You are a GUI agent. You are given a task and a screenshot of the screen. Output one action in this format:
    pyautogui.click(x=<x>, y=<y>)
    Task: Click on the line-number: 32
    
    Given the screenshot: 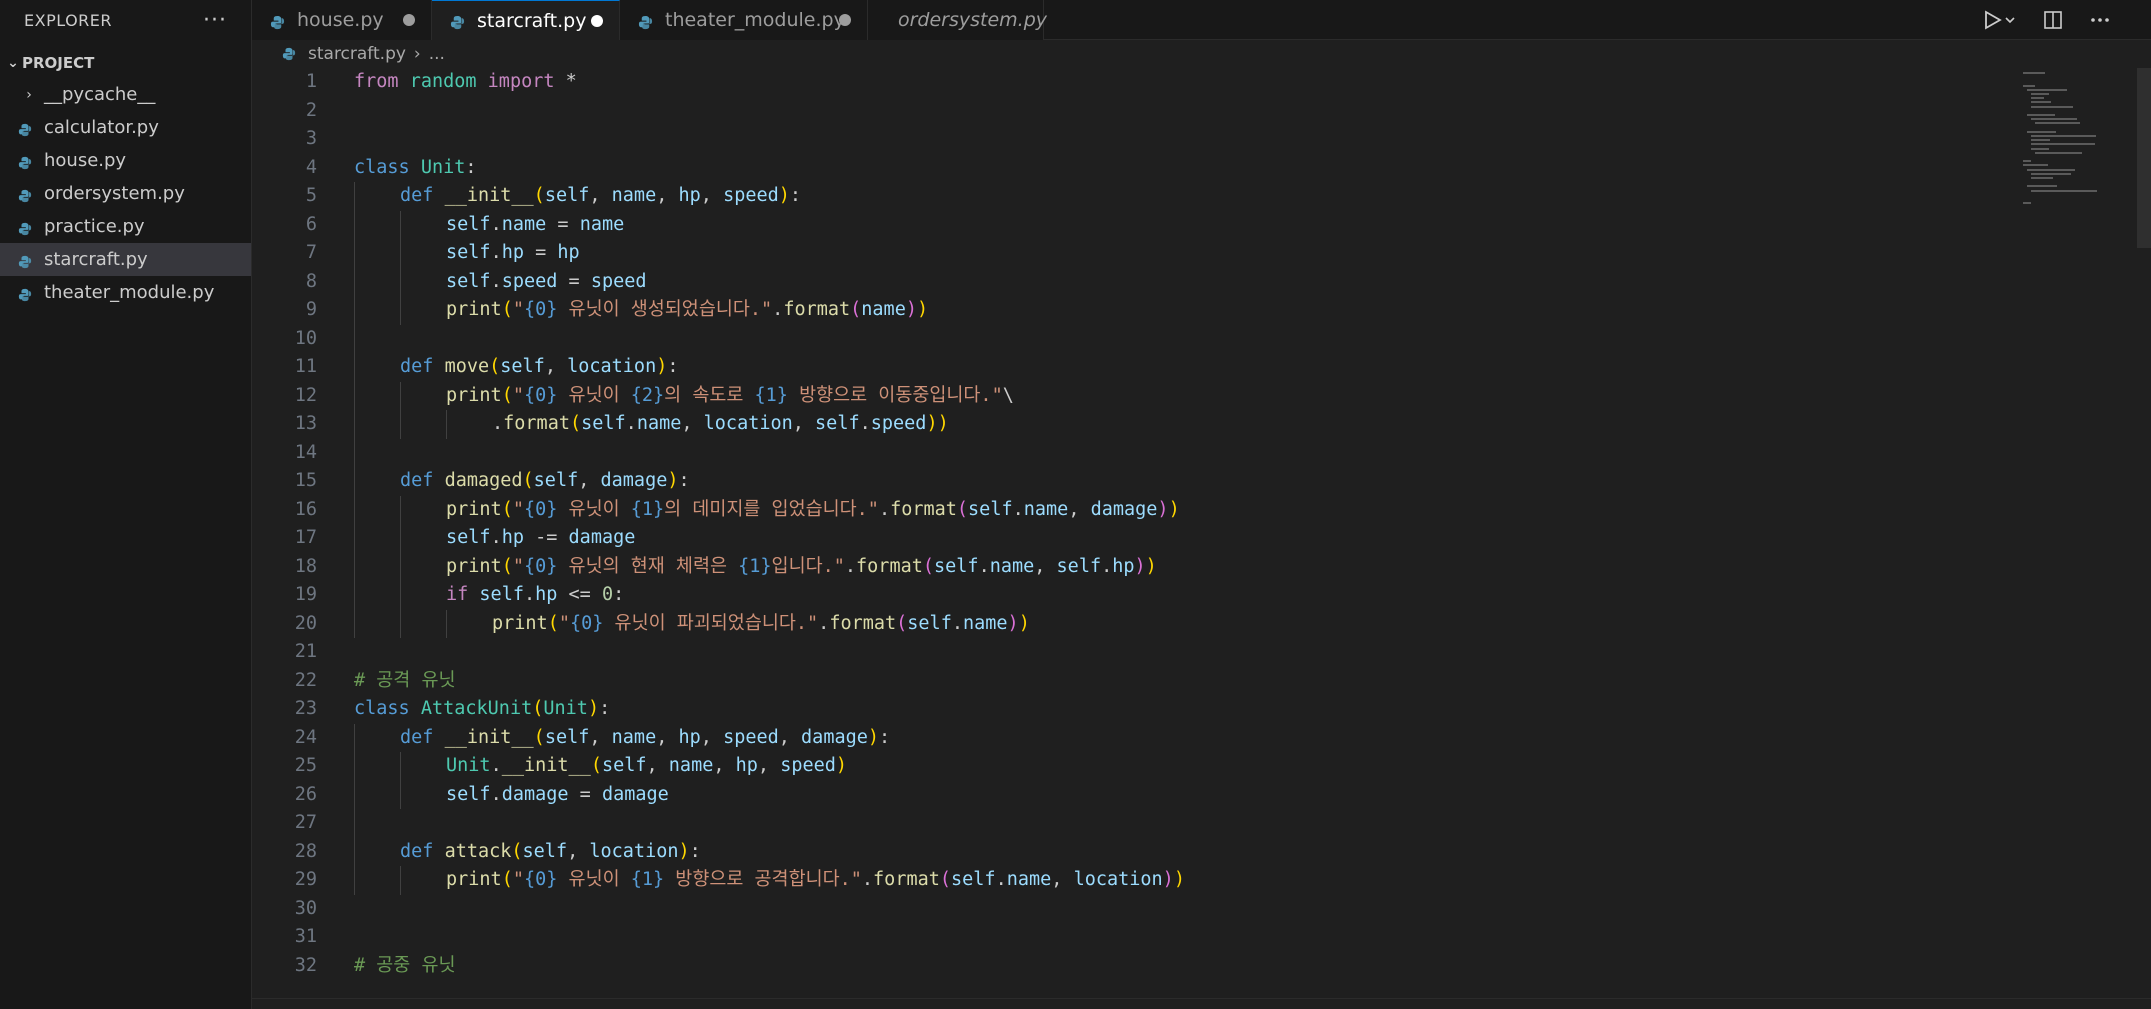 What is the action you would take?
    pyautogui.click(x=305, y=965)
    